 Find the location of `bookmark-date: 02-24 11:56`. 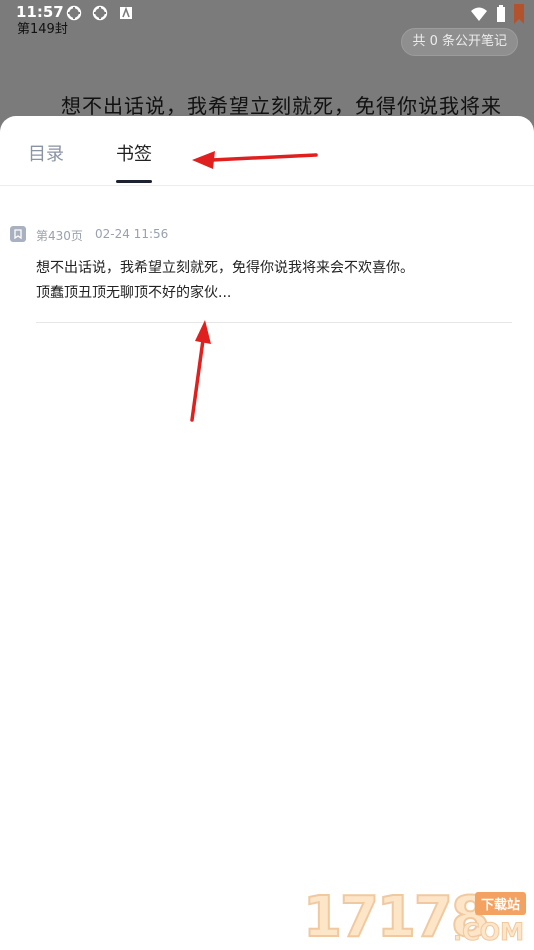

bookmark-date: 02-24 11:56 is located at coordinates (132, 234).